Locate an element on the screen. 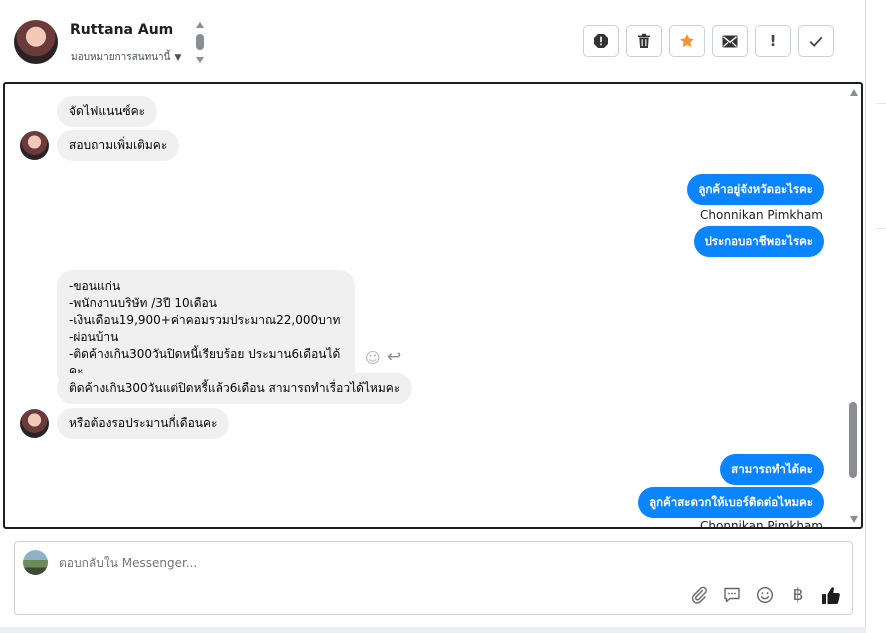  conversation-toolbar: ! is located at coordinates (708, 41).